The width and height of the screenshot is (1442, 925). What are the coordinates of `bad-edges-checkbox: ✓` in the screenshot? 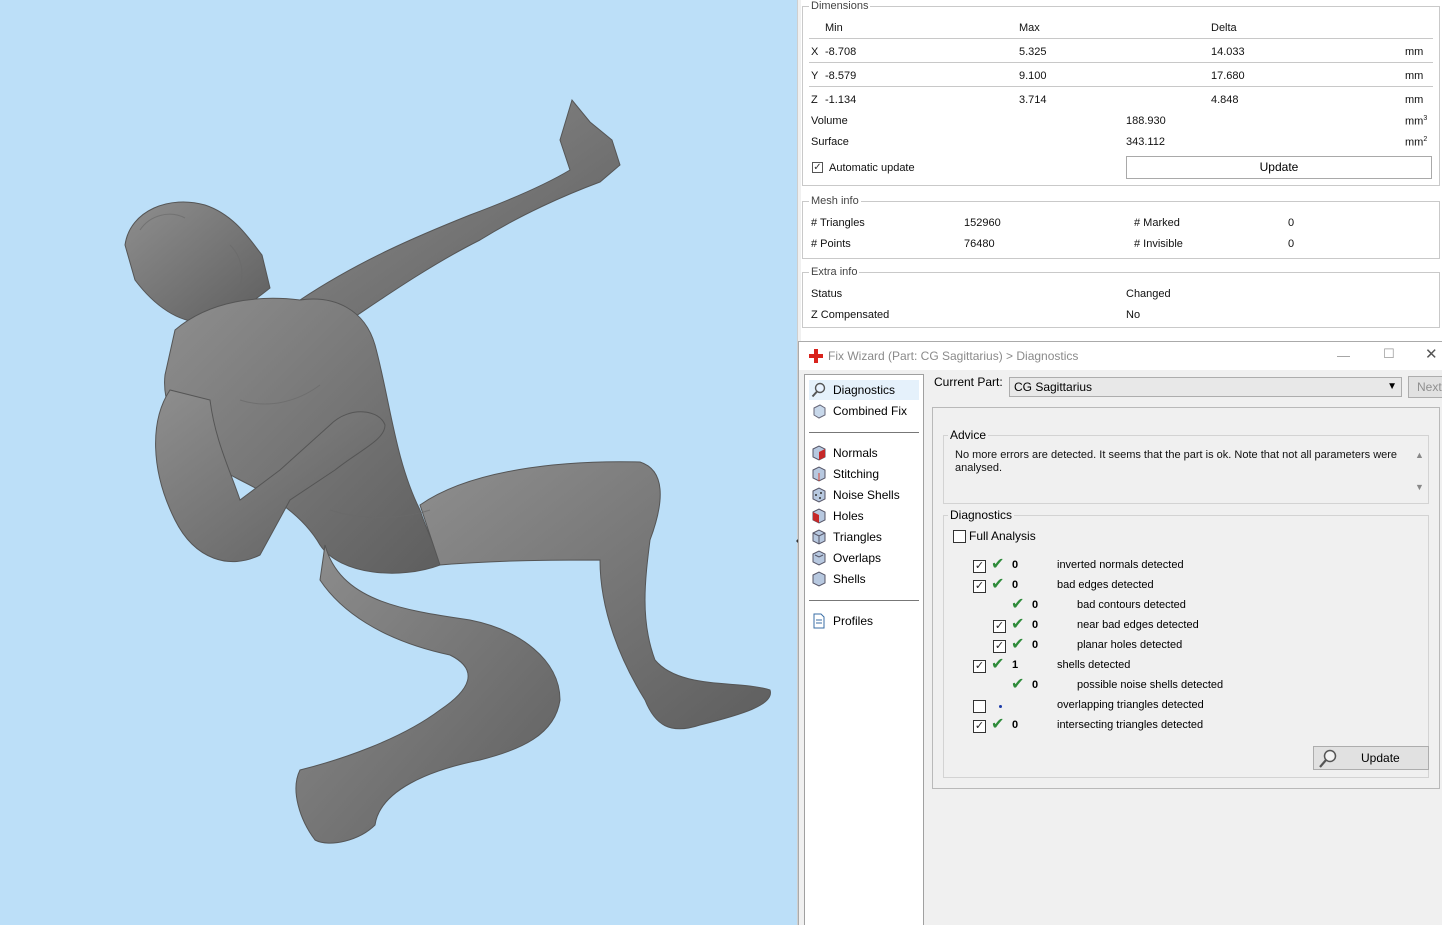 It's located at (979, 586).